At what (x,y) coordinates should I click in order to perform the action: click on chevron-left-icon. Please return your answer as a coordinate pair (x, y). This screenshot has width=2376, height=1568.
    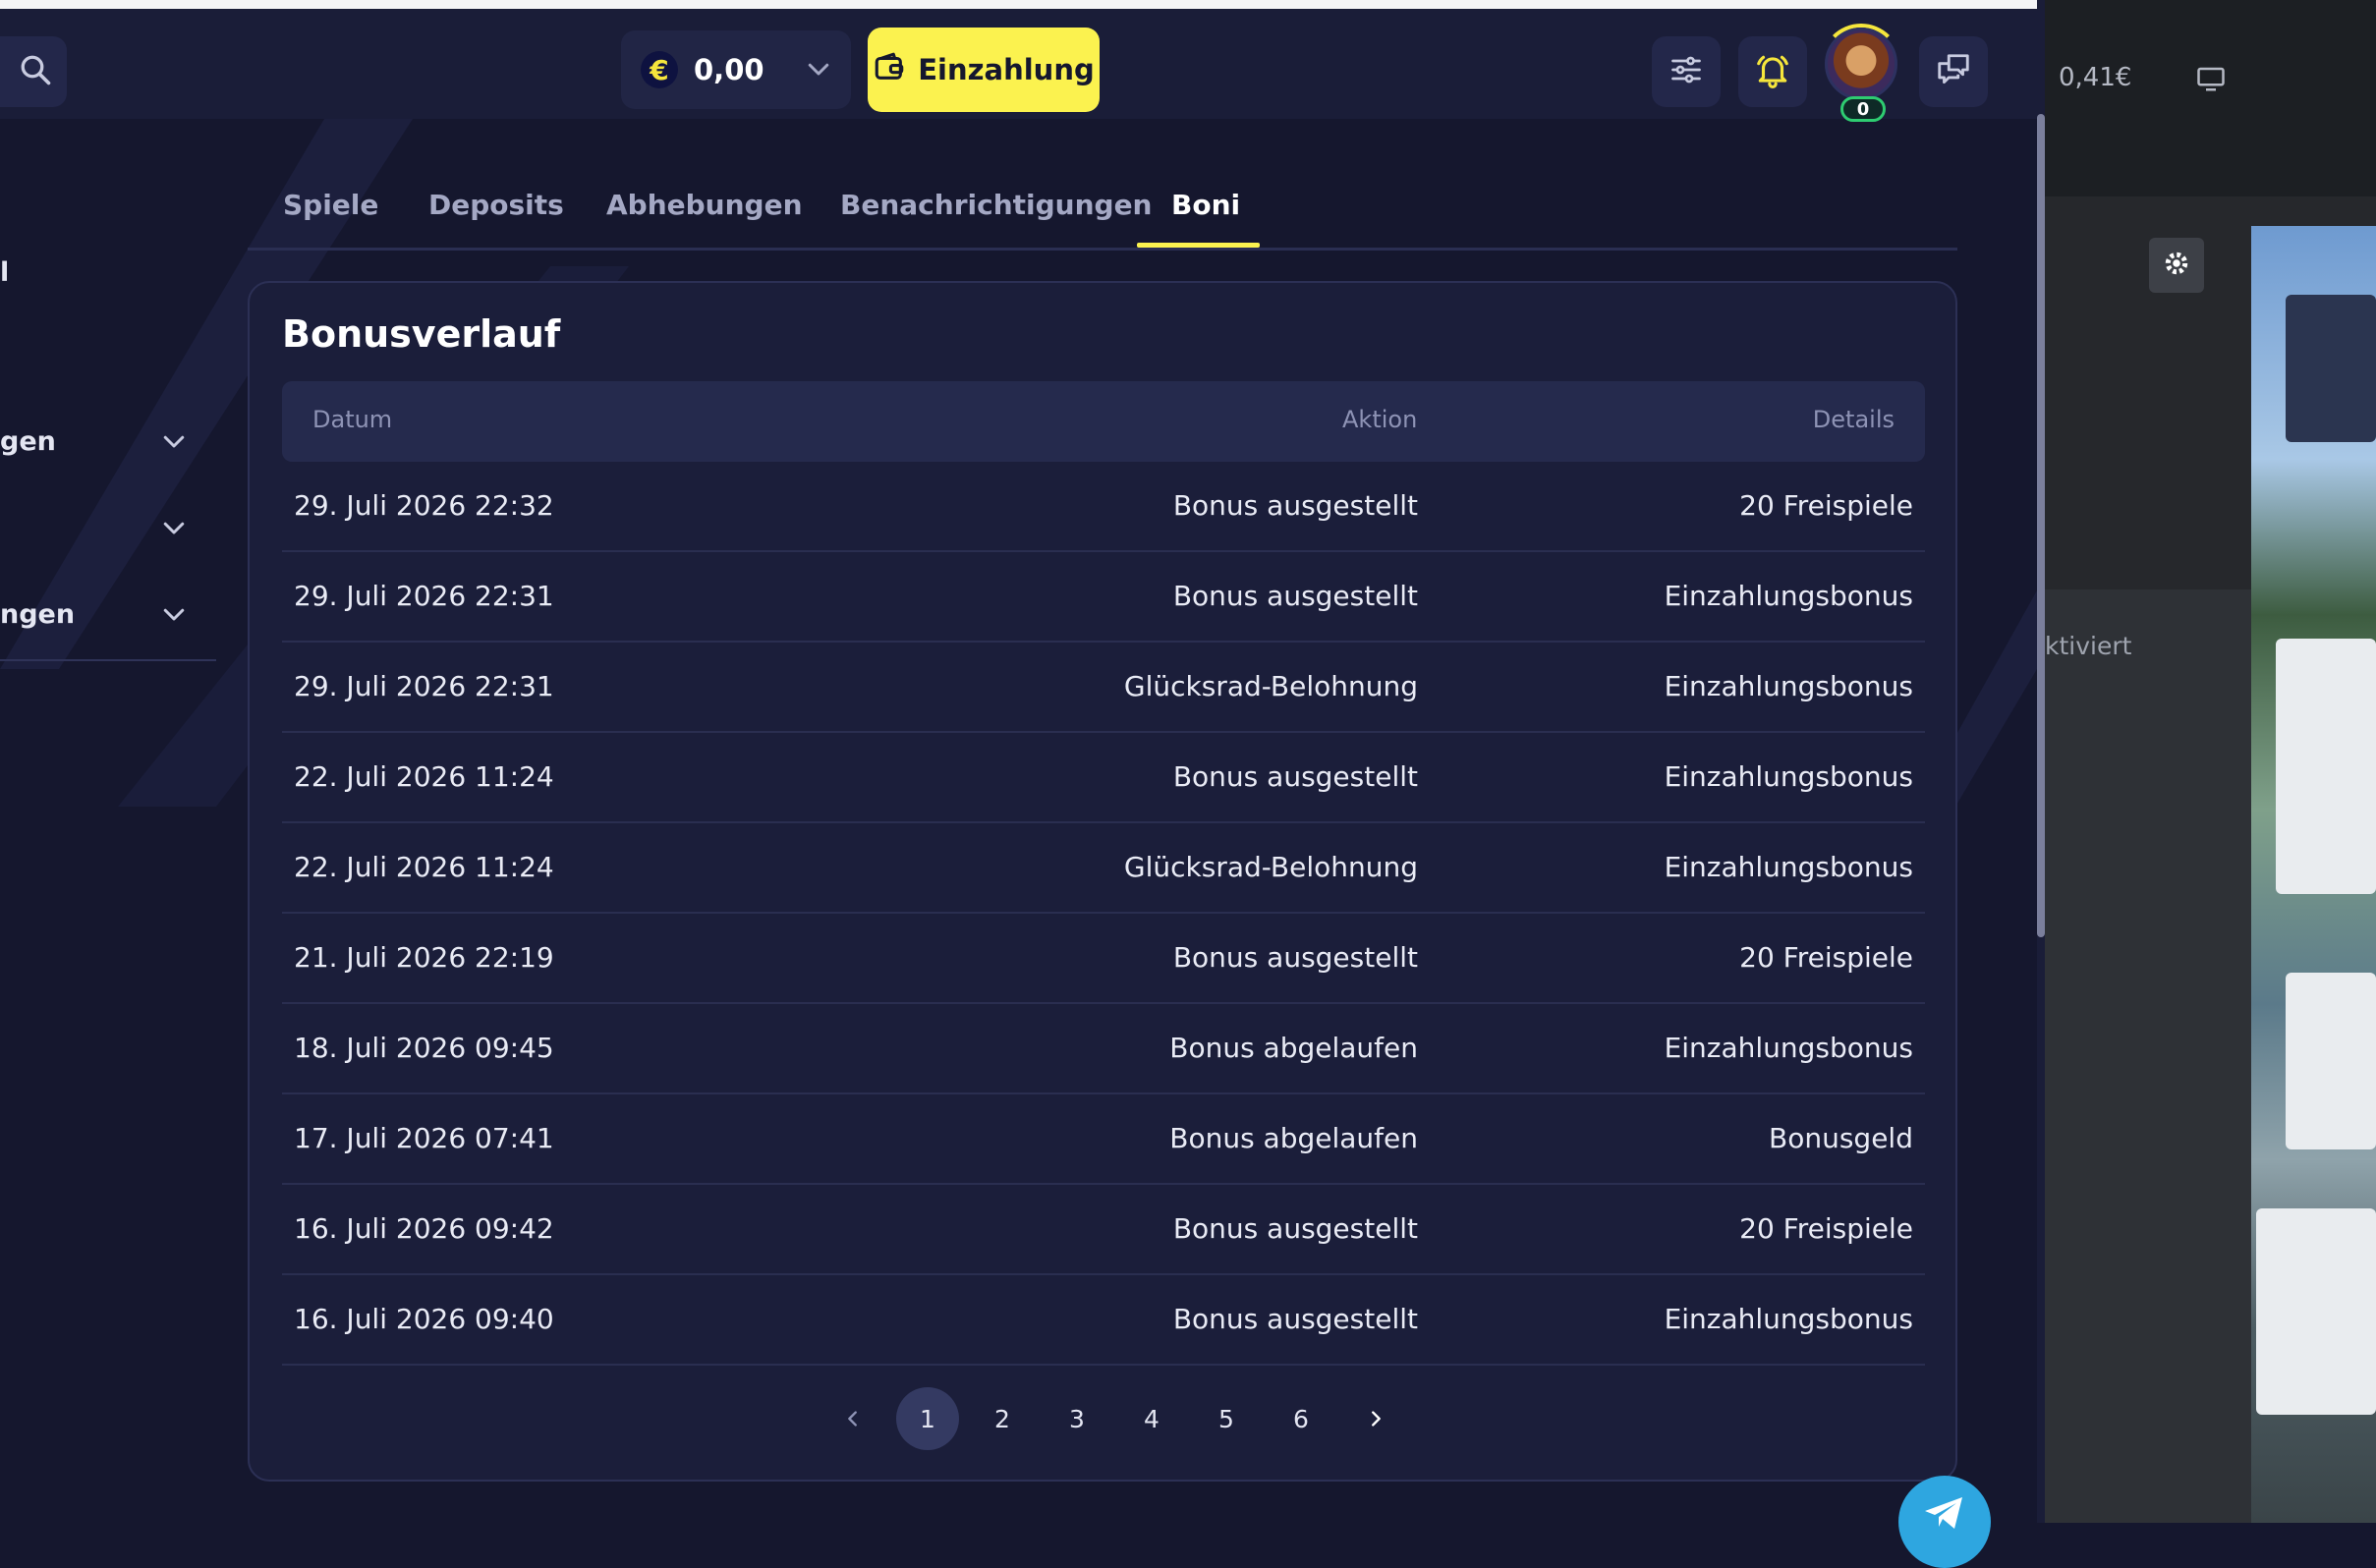
    Looking at the image, I should click on (852, 1419).